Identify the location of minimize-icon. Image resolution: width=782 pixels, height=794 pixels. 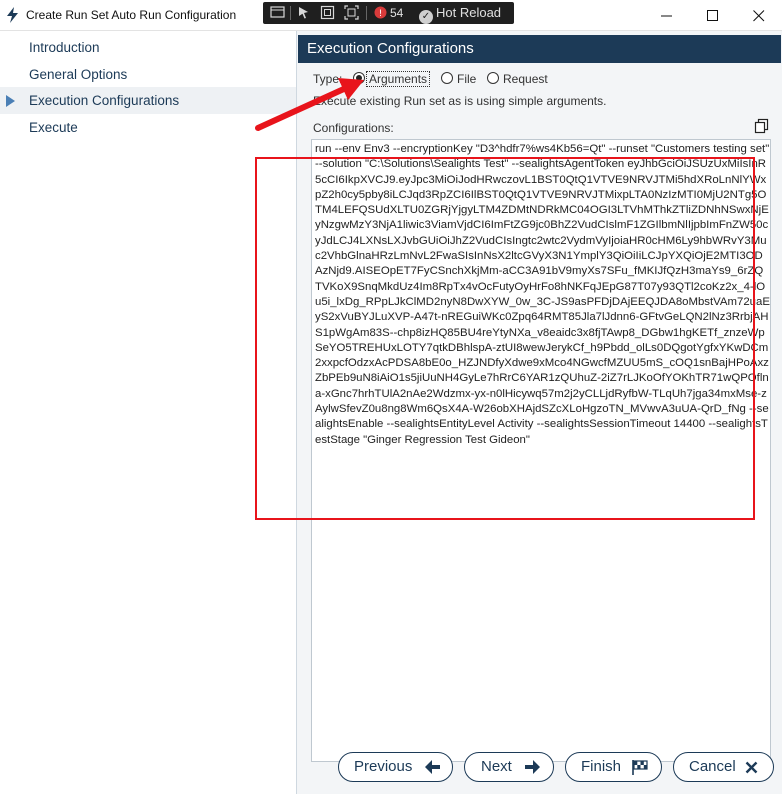
(666, 16).